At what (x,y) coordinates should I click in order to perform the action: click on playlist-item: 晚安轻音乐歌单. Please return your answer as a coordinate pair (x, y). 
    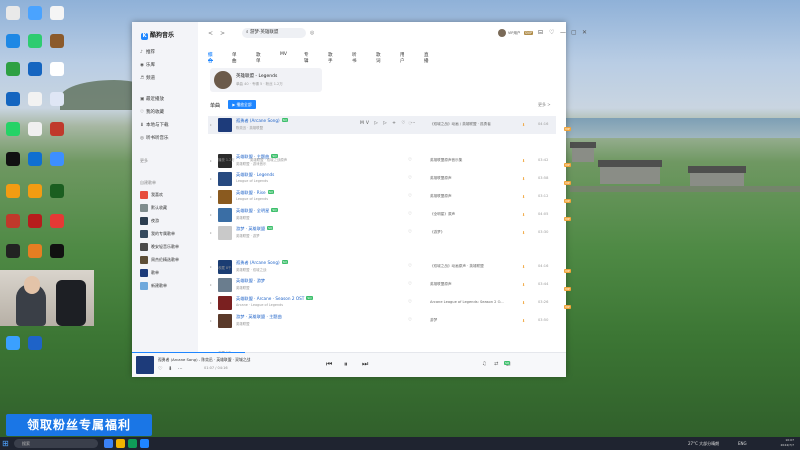
    Looking at the image, I should click on (159, 246).